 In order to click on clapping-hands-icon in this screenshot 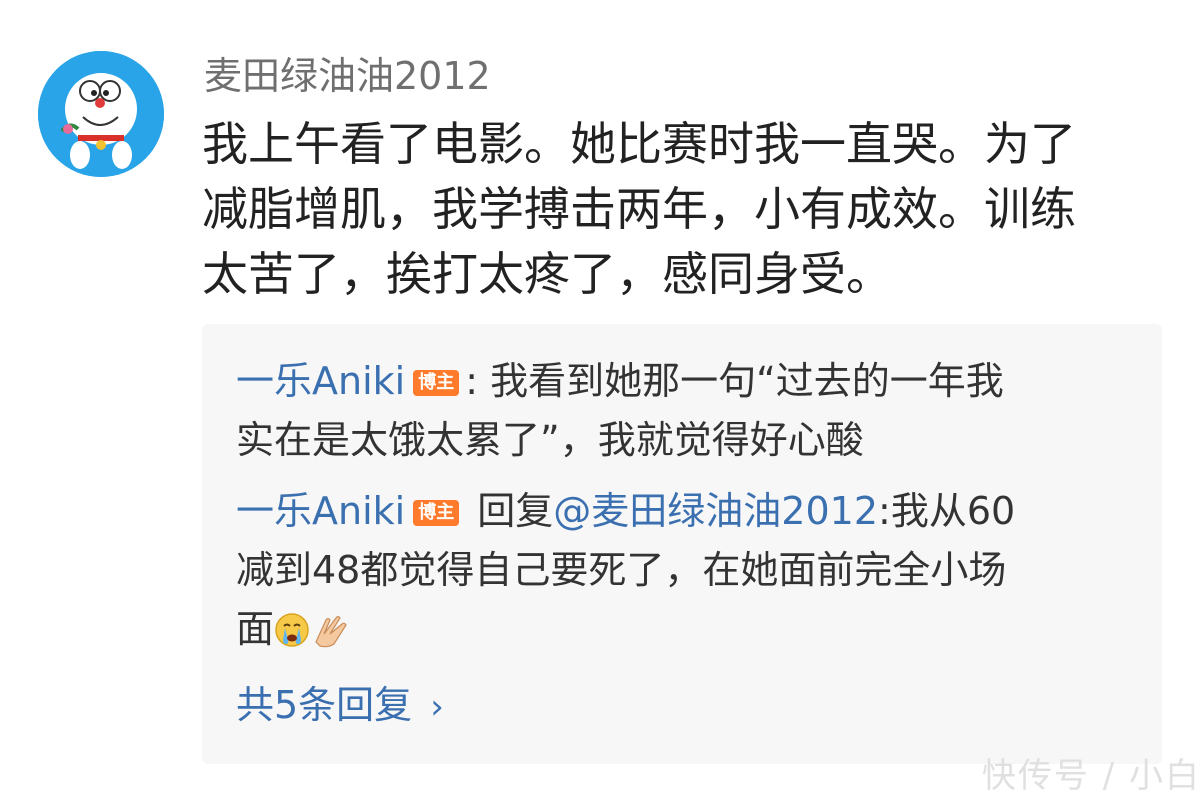, I will do `click(330, 635)`.